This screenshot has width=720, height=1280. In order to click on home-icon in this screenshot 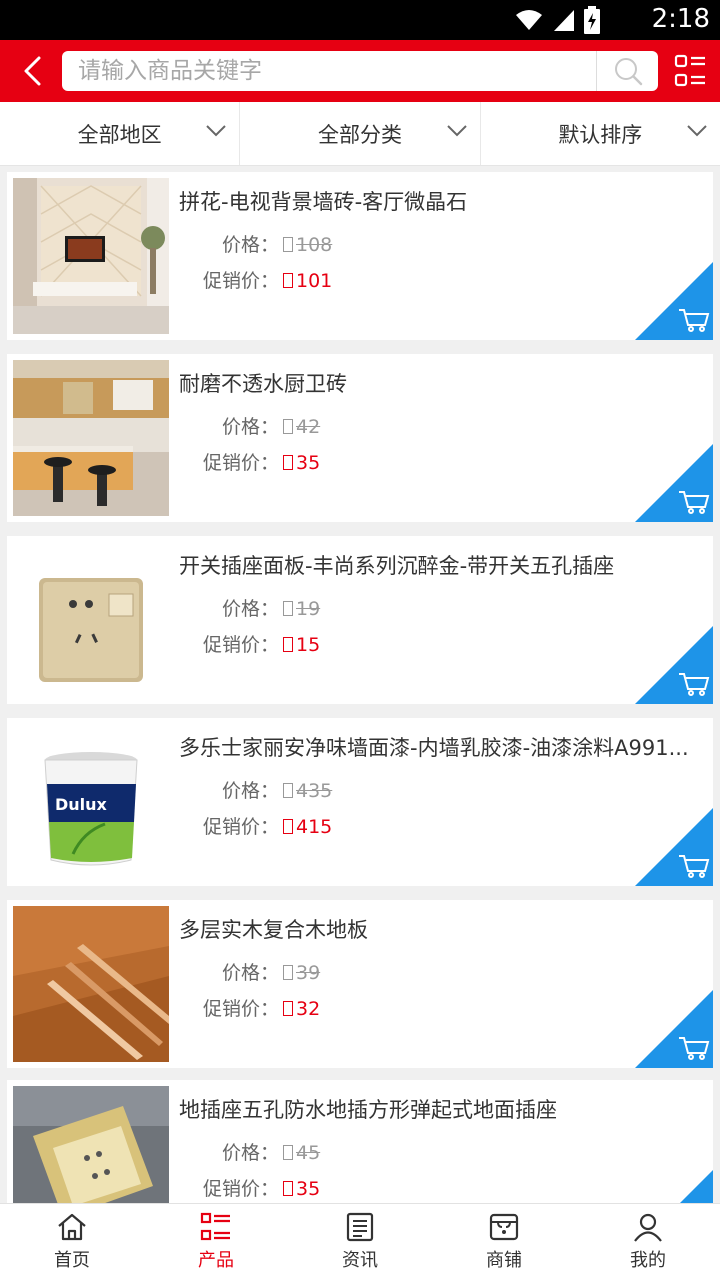, I will do `click(72, 1227)`.